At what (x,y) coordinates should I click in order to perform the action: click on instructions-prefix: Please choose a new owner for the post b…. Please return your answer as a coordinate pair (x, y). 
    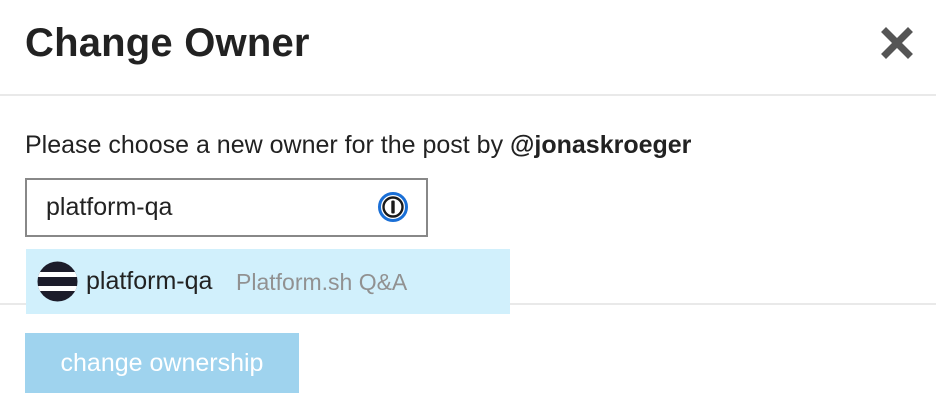
    Looking at the image, I should click on (268, 145).